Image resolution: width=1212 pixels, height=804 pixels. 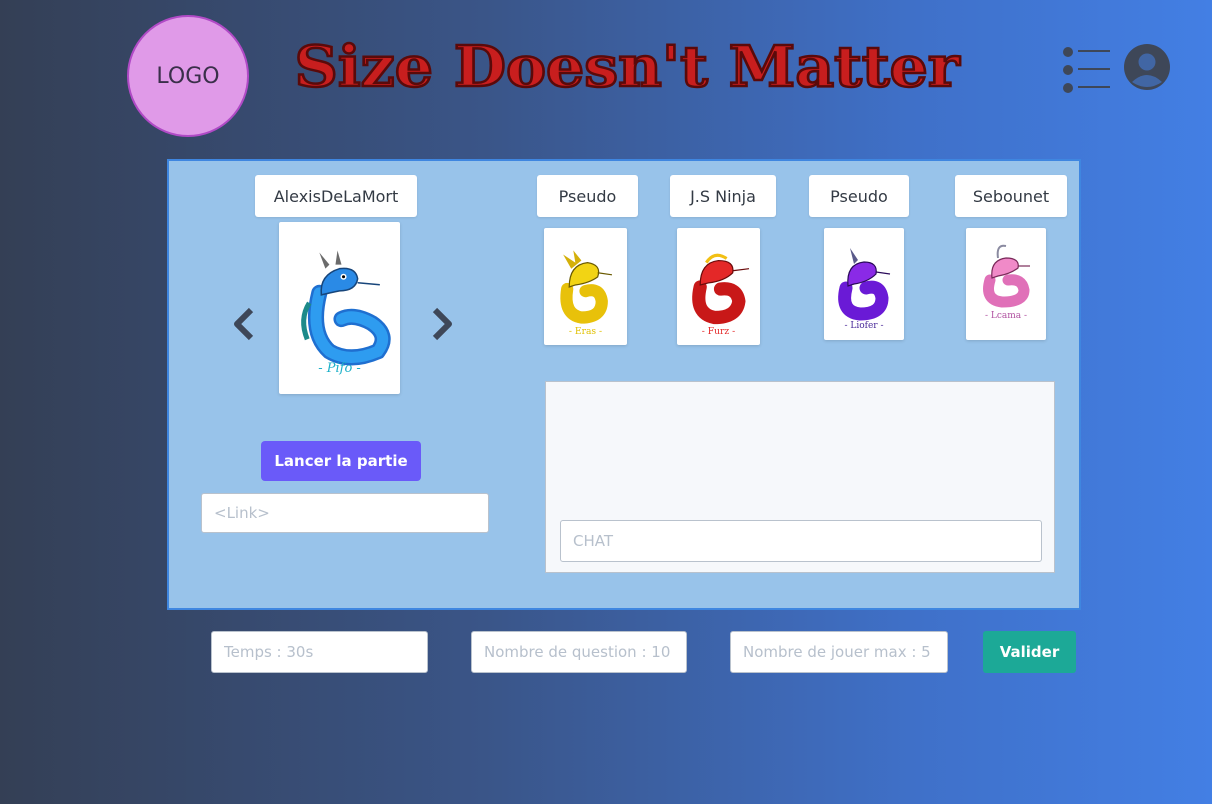 What do you see at coordinates (1006, 316) in the screenshot?
I see `player-avatar-caption: - Lcama -` at bounding box center [1006, 316].